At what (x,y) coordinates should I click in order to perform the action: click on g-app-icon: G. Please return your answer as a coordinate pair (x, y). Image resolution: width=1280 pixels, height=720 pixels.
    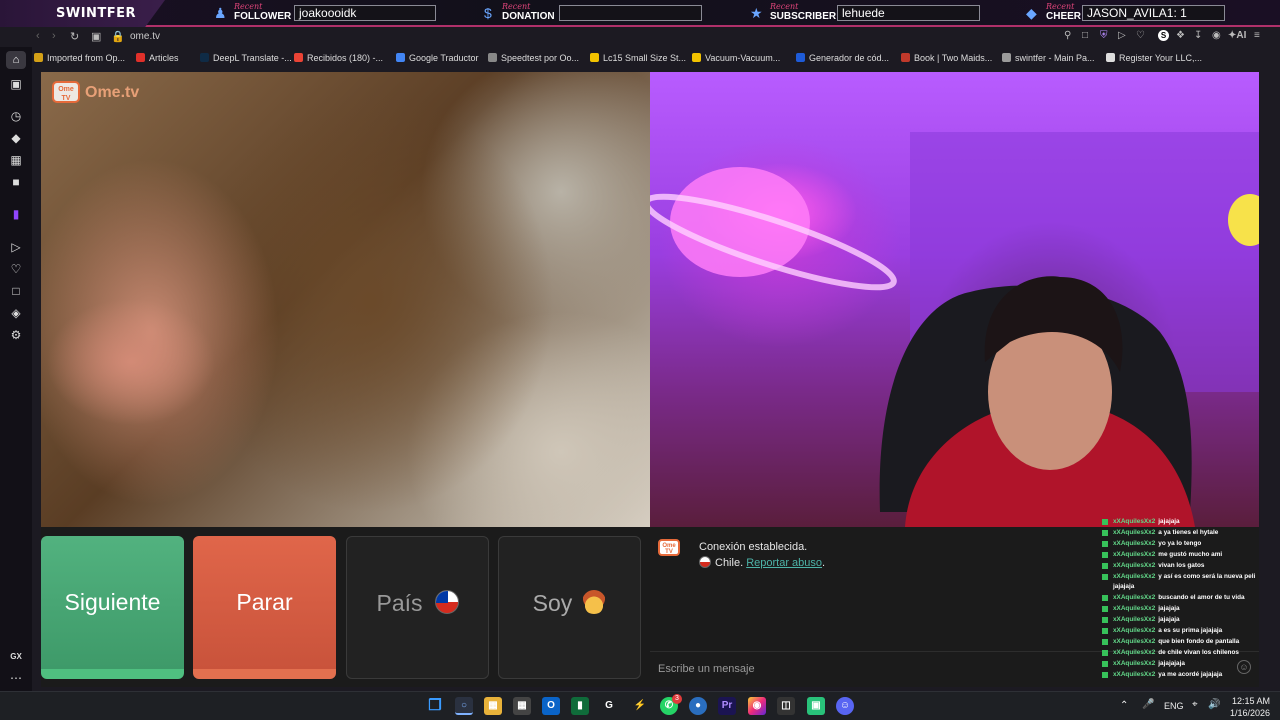
    Looking at the image, I should click on (609, 706).